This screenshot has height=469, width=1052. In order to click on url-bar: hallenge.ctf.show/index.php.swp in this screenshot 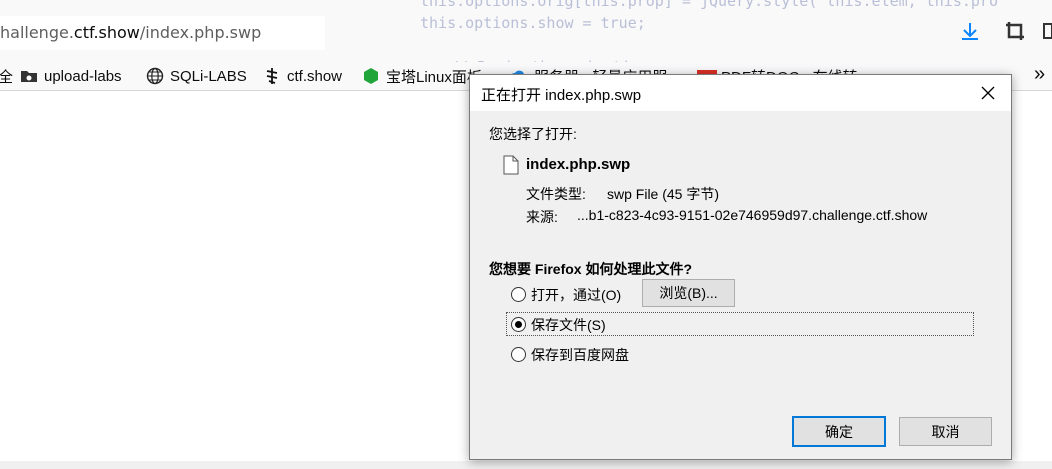, I will do `click(162, 33)`.